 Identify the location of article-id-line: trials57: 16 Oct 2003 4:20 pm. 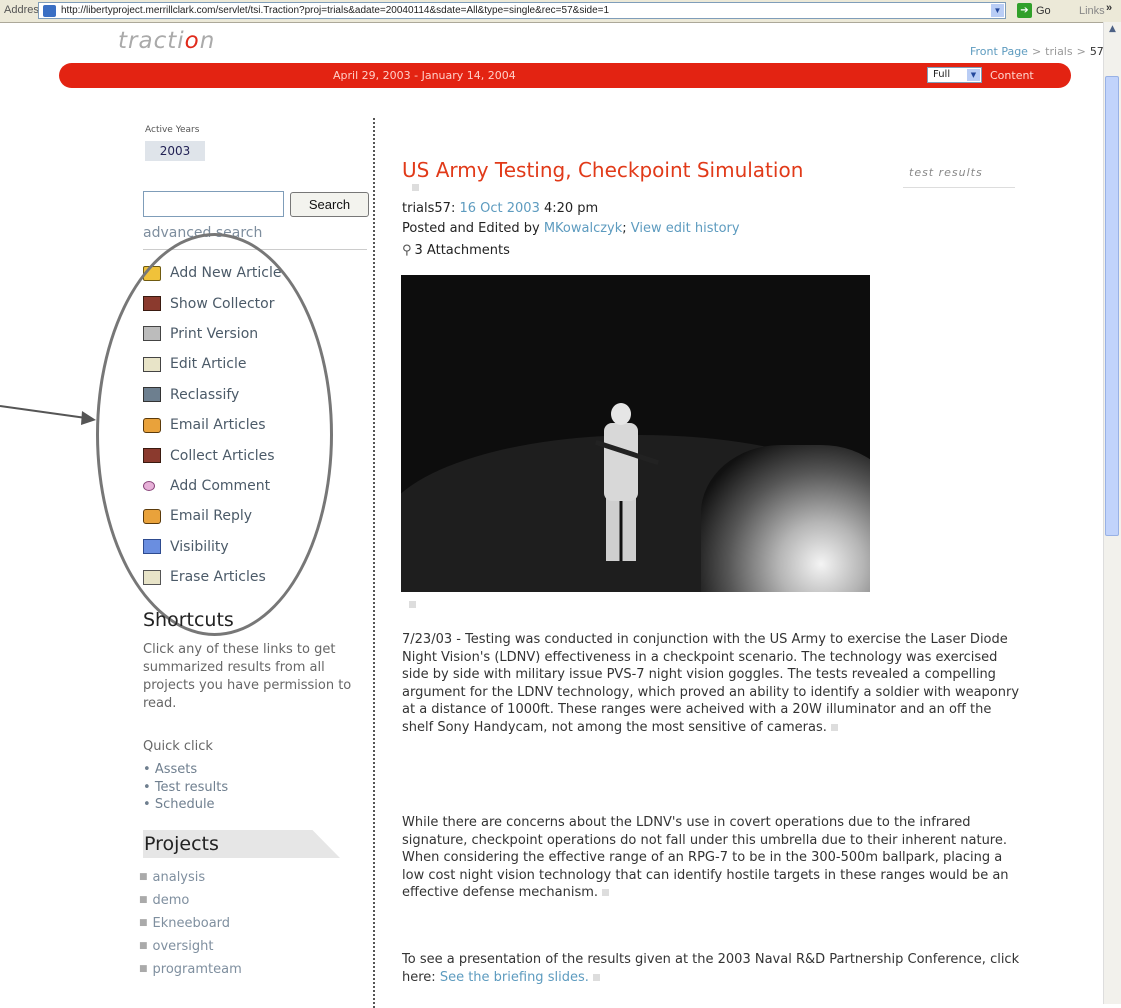
(500, 208).